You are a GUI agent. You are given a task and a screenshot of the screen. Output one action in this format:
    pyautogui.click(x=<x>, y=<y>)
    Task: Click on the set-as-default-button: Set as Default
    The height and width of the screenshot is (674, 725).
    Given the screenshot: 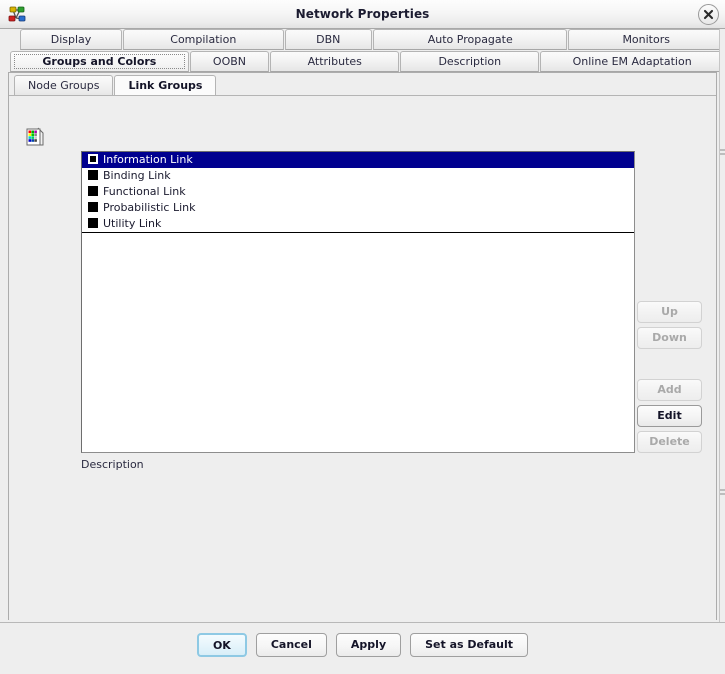 What is the action you would take?
    pyautogui.click(x=469, y=645)
    